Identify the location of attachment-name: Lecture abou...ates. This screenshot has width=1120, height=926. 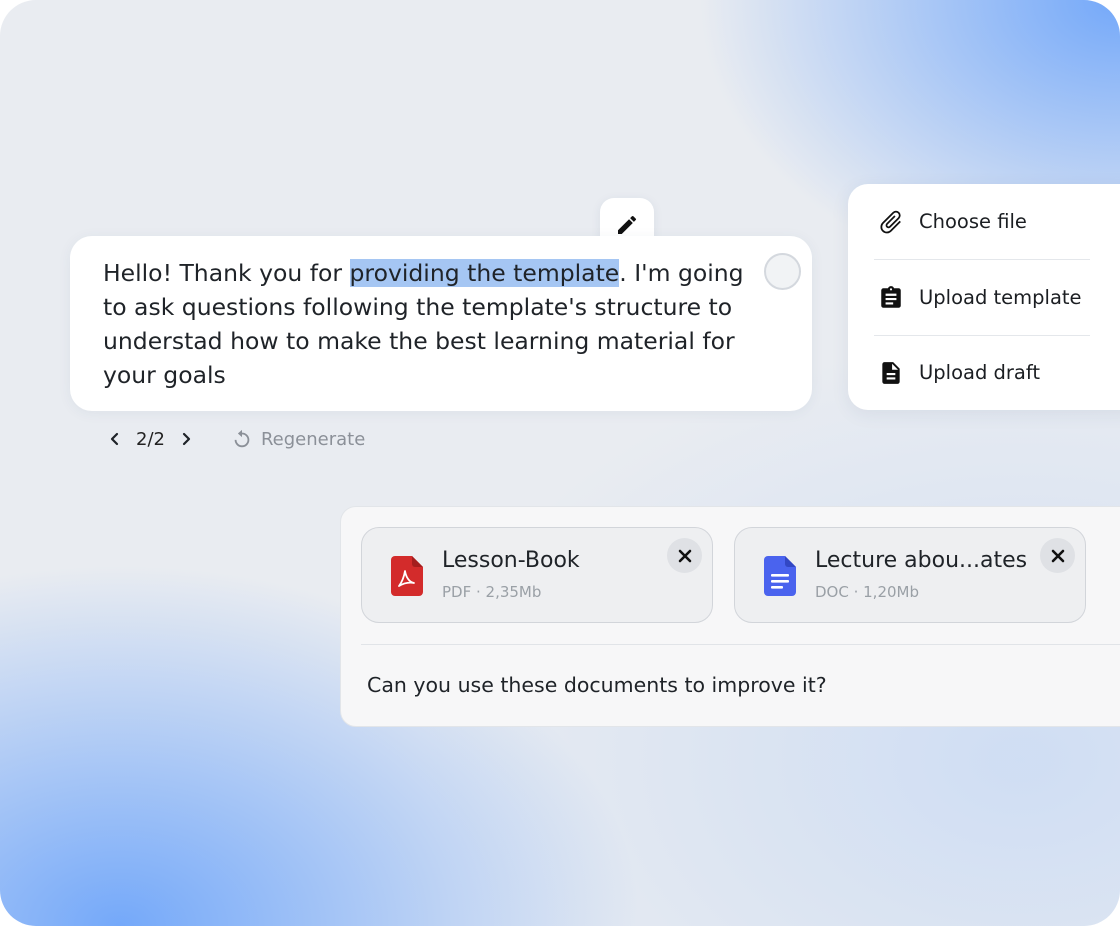
(921, 560).